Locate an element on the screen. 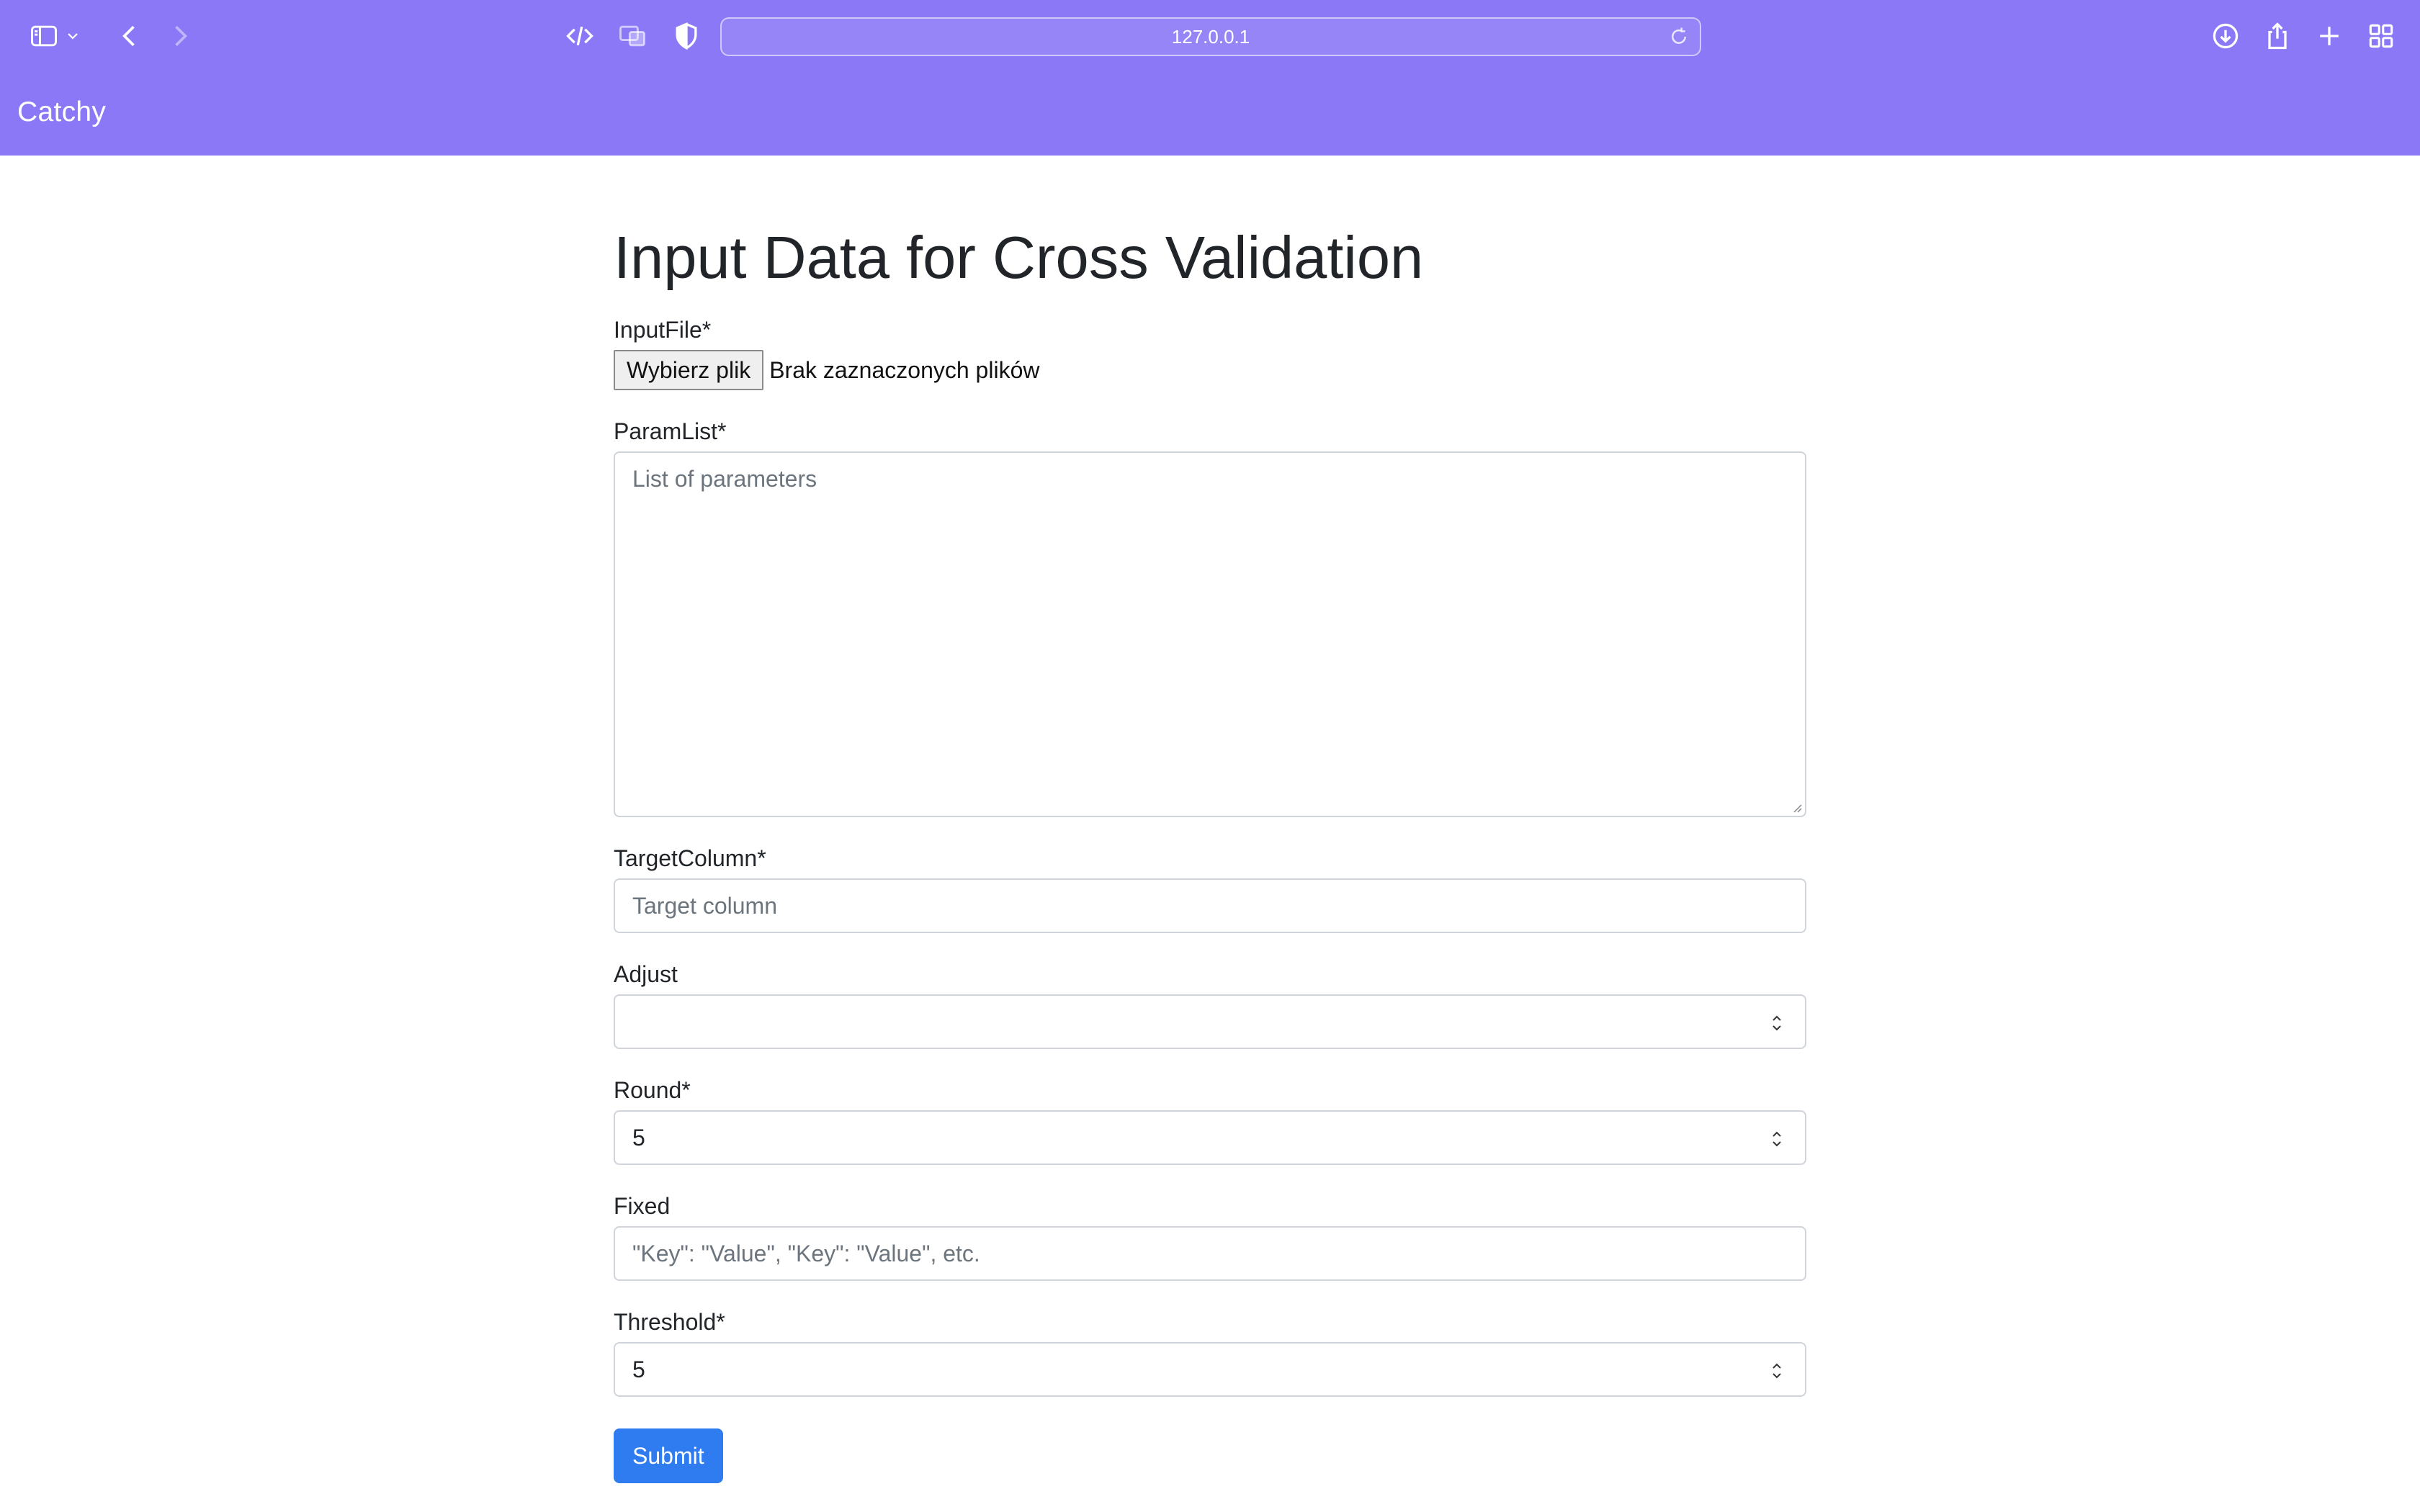 The height and width of the screenshot is (1512, 2420). file-input: Wybierz plik Brak zaznaczonych plików is located at coordinates (1210, 370).